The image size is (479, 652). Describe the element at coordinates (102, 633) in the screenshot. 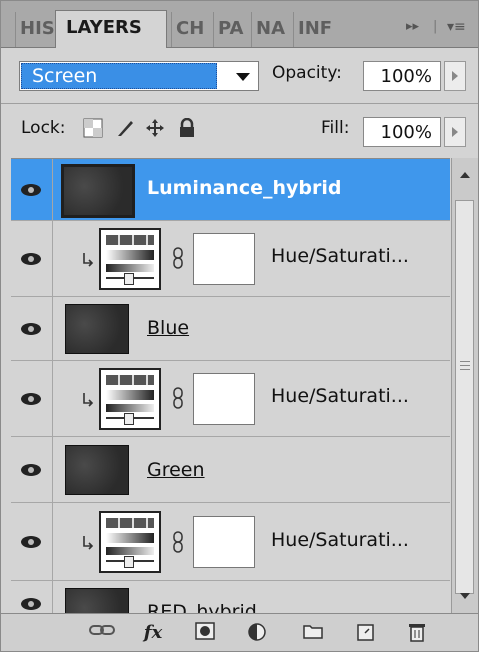

I see `link-layers-icon` at that location.